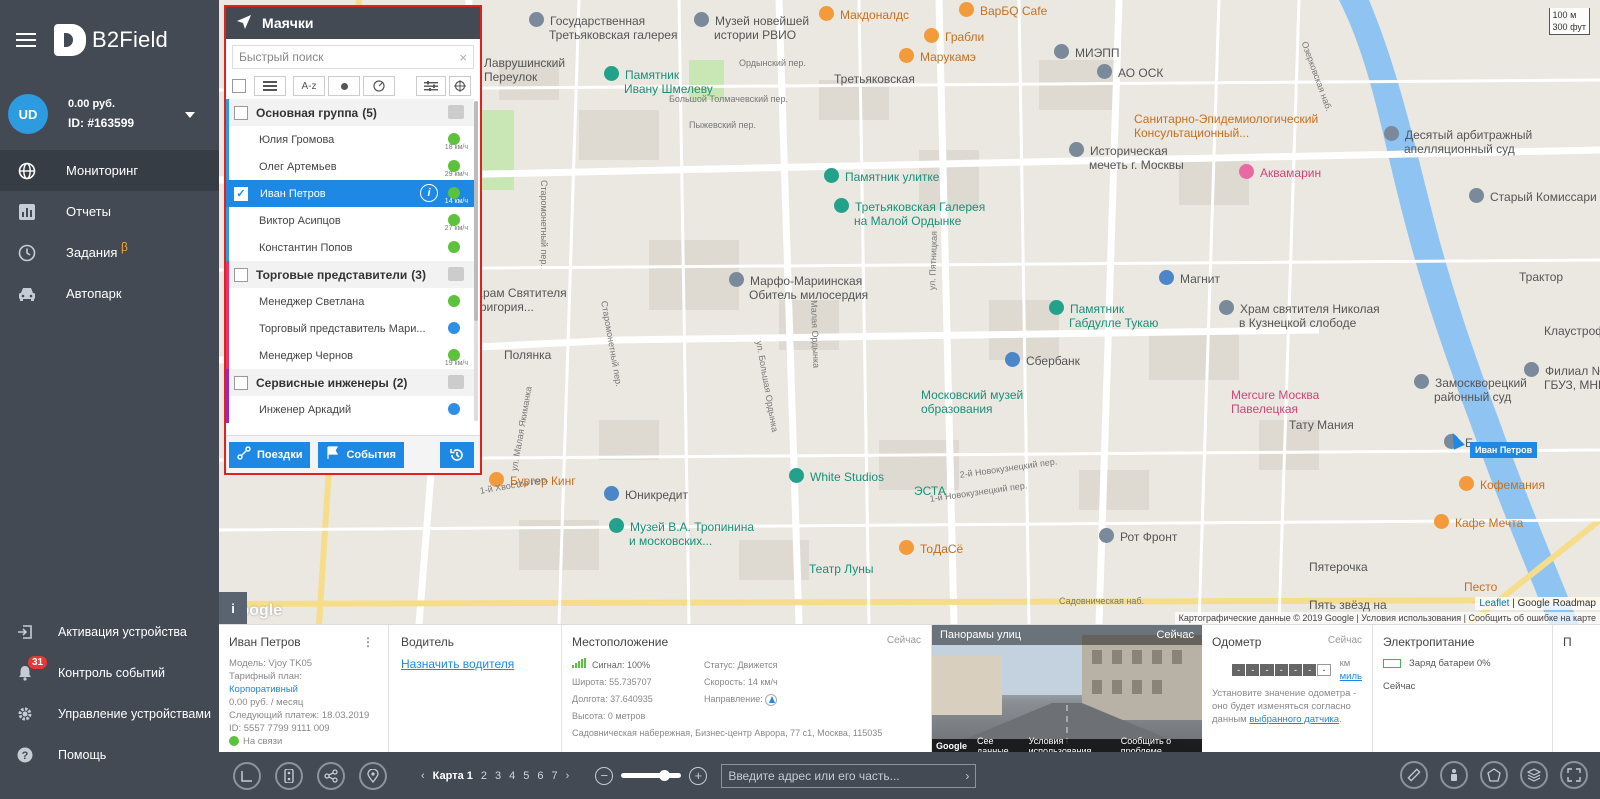 This screenshot has height=799, width=1600. Describe the element at coordinates (836, 475) in the screenshot. I see `map-place-label: White Studios` at that location.